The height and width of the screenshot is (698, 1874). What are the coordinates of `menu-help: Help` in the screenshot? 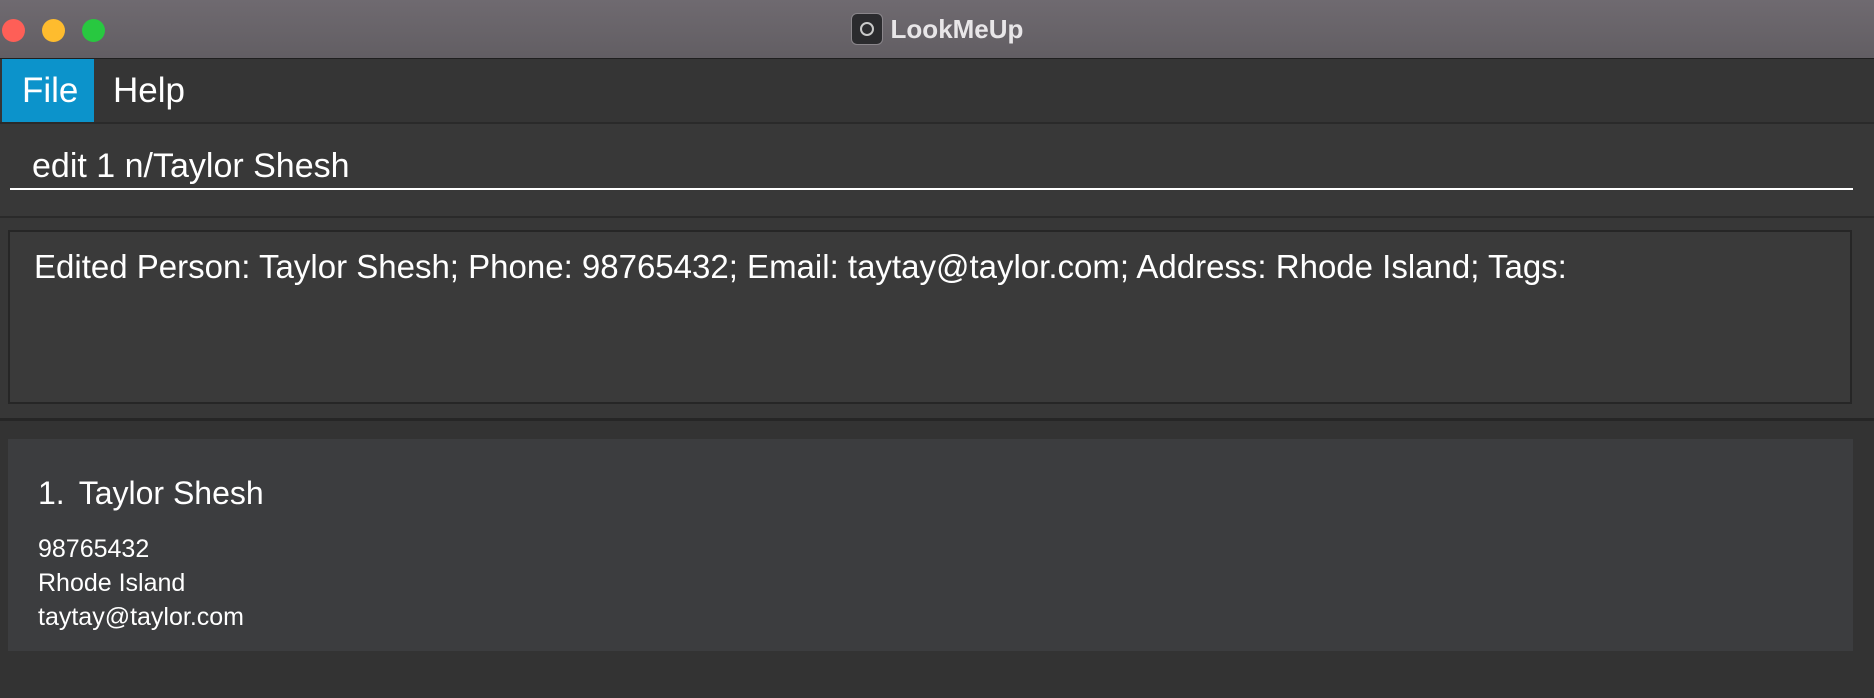 It's located at (149, 90).